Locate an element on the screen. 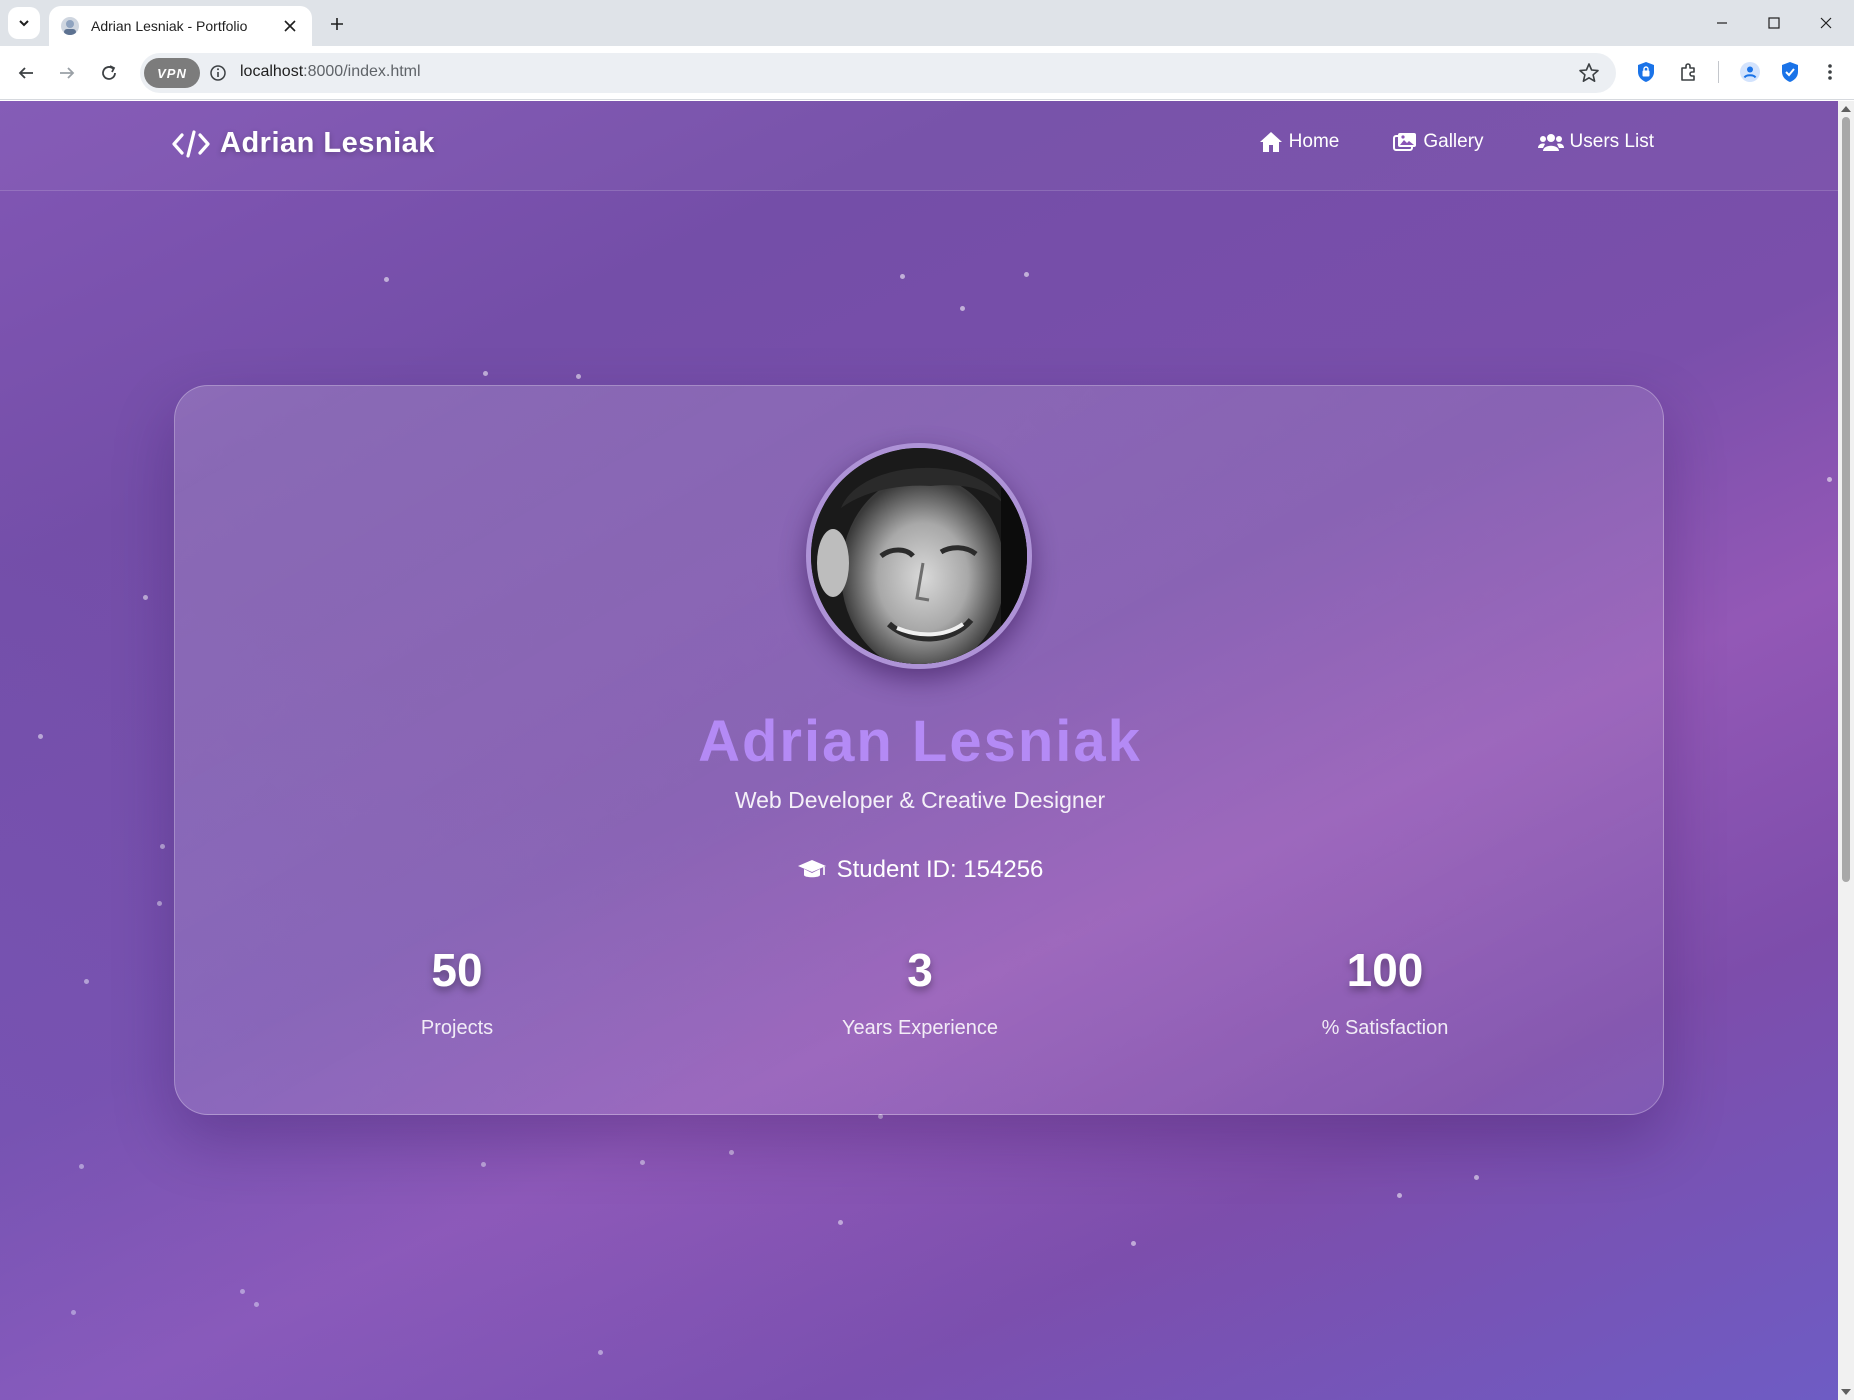  window-close-button is located at coordinates (1826, 23).